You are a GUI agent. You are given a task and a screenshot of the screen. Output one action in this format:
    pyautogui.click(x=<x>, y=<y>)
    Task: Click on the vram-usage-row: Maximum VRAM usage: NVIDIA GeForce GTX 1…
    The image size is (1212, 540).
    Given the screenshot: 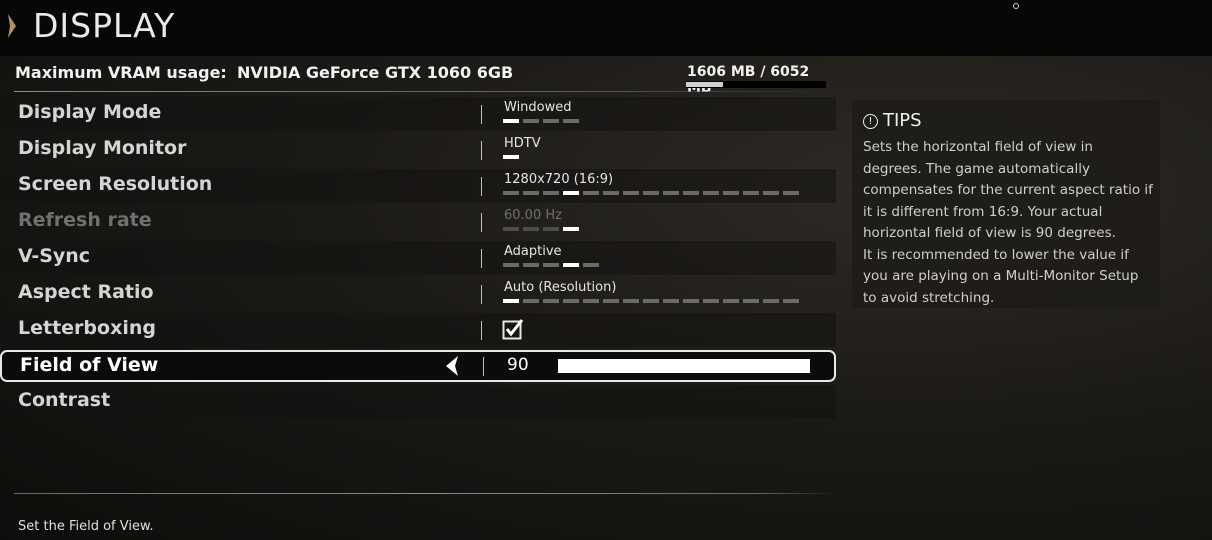 What is the action you would take?
    pyautogui.click(x=418, y=76)
    